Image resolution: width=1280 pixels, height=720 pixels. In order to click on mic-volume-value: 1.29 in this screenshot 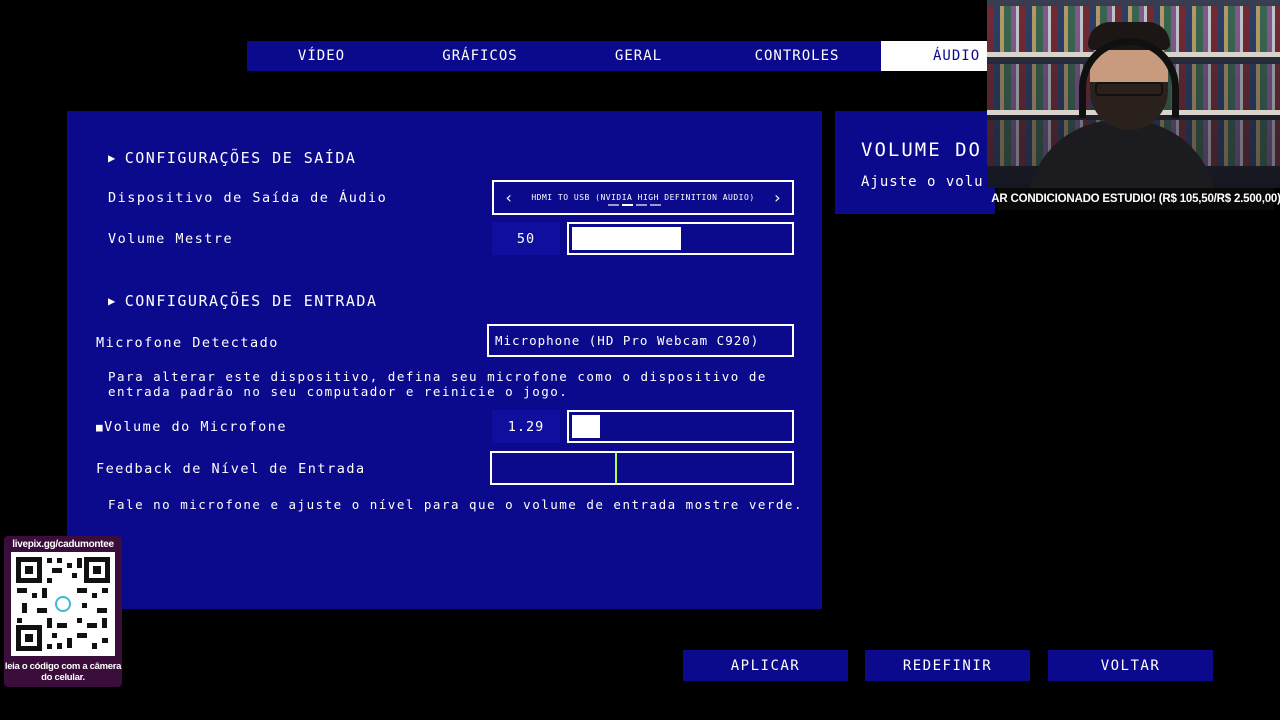, I will do `click(526, 426)`.